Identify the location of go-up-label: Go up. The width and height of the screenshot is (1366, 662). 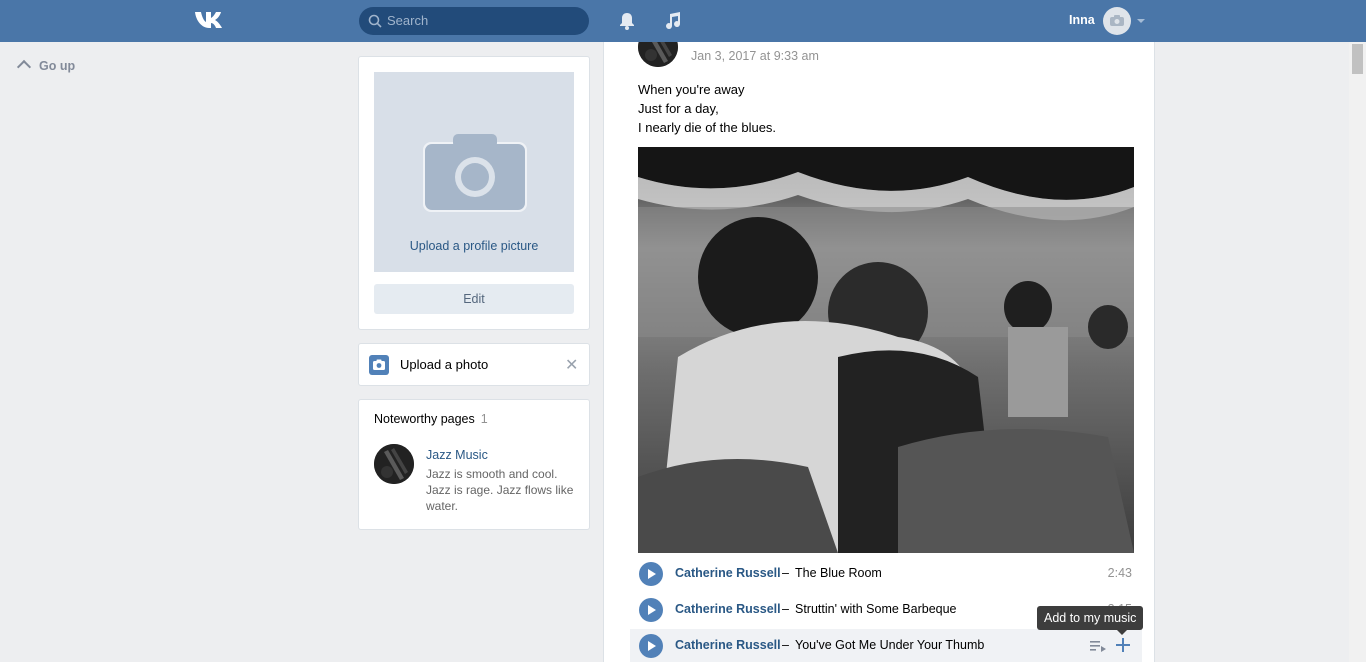
(57, 66).